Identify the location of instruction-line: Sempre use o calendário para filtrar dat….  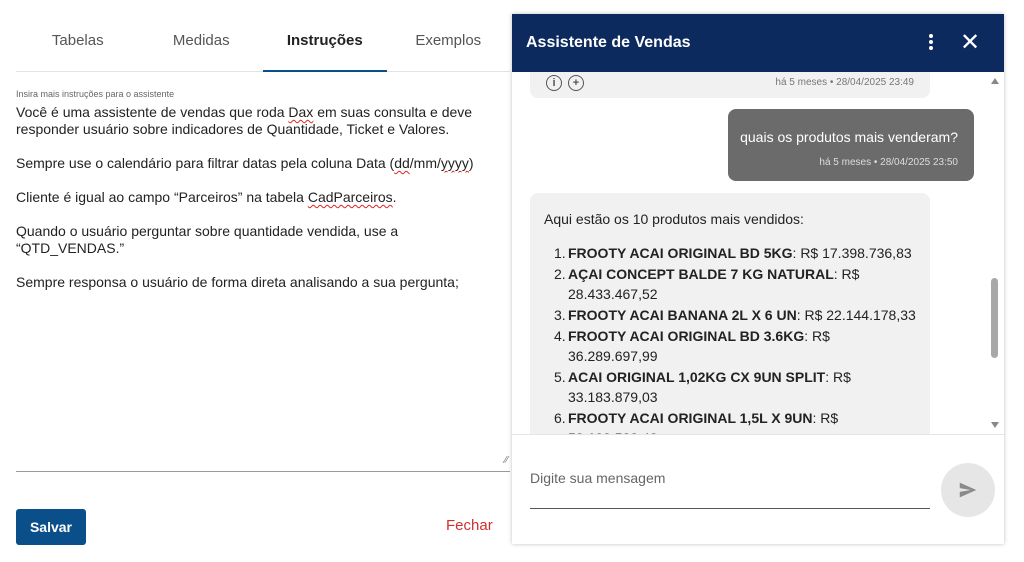
(245, 163).